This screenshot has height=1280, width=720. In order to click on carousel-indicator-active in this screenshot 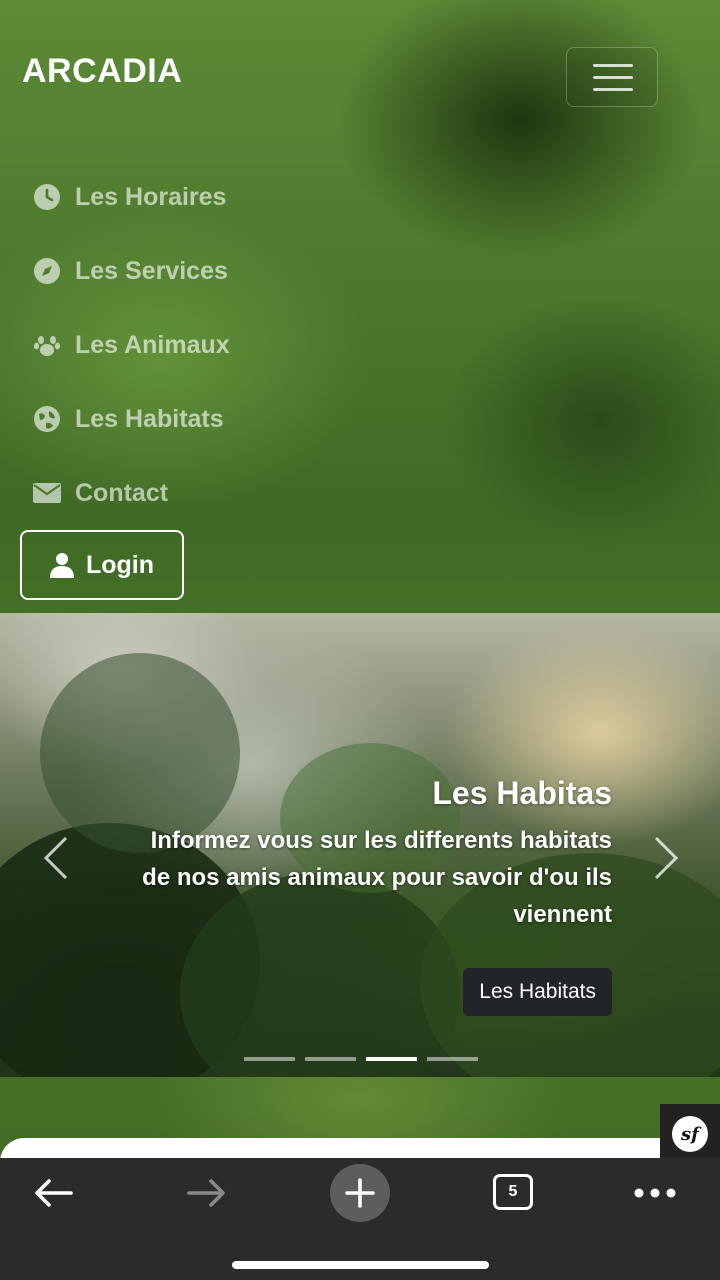, I will do `click(391, 1059)`.